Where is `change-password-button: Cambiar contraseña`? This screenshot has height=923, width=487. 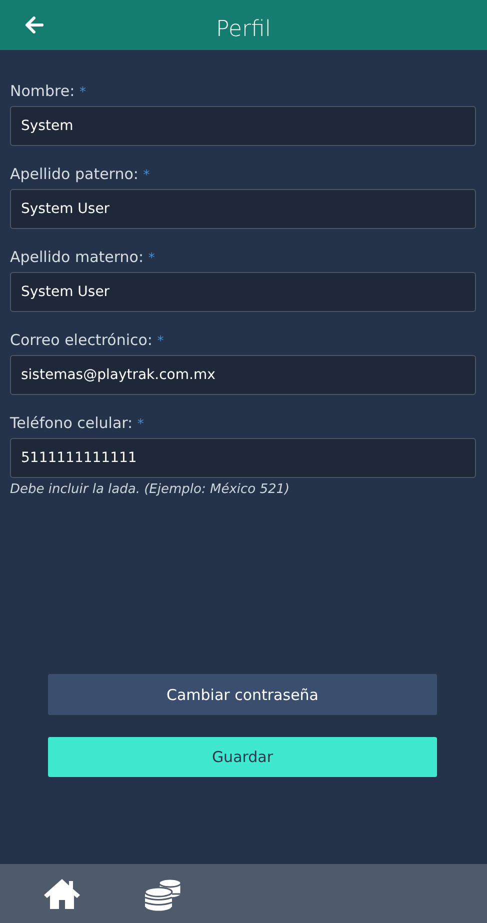
change-password-button: Cambiar contraseña is located at coordinates (242, 694).